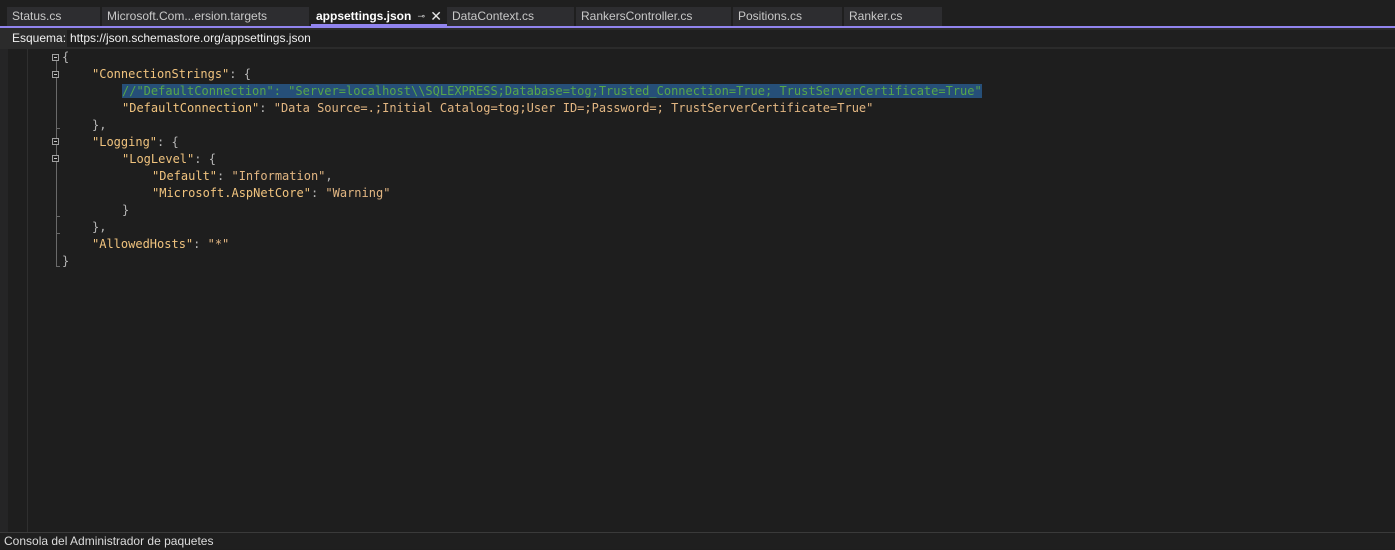  I want to click on tab-ranker-cs: Ranker.cs, so click(893, 16).